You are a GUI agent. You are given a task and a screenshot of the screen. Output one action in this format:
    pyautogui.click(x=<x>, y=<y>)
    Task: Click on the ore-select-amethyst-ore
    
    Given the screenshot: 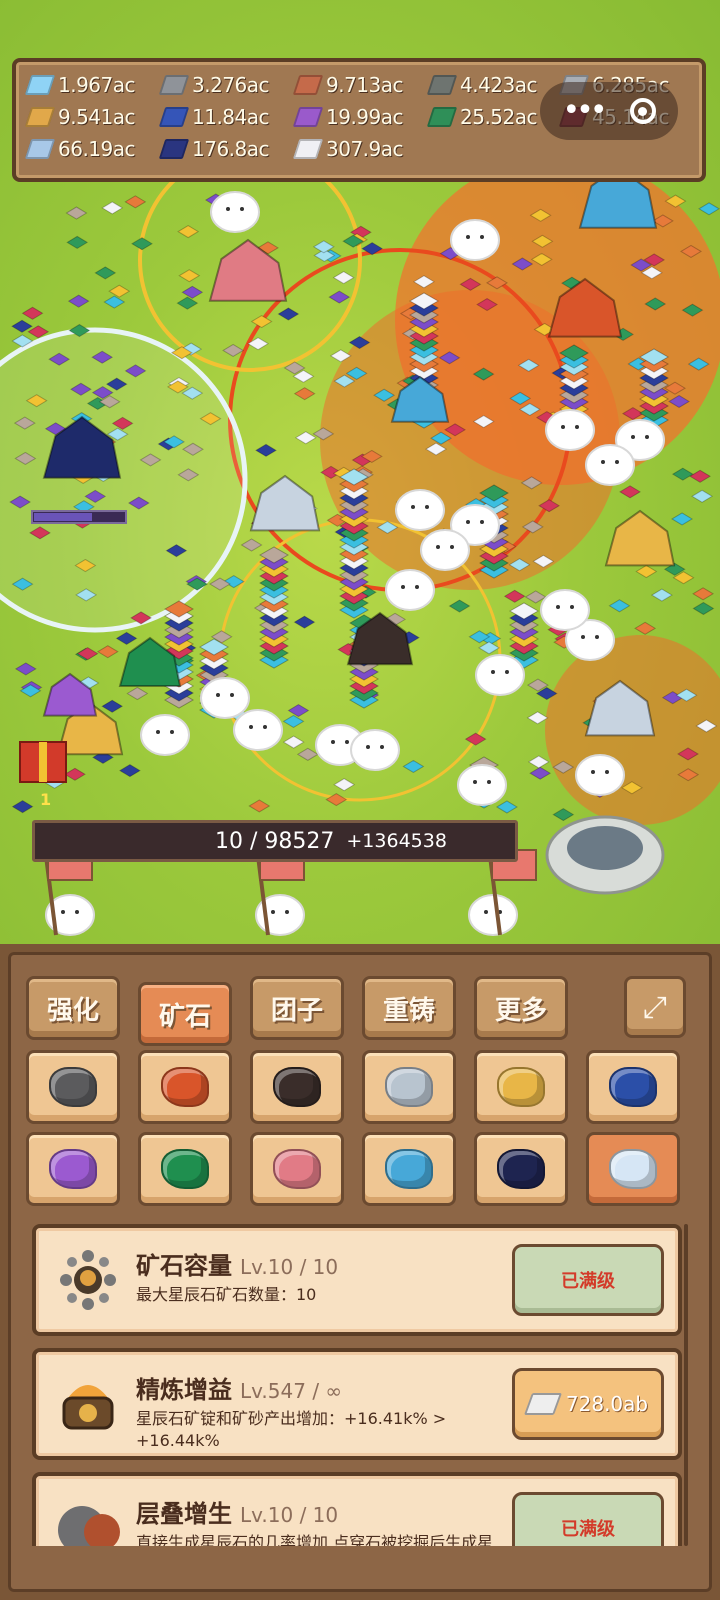 What is the action you would take?
    pyautogui.click(x=73, y=1169)
    